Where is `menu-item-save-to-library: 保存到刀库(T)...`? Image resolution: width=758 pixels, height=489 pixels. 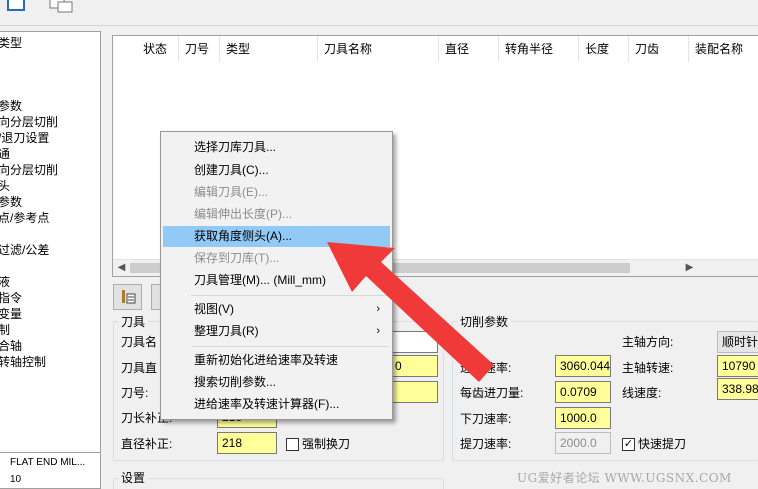 menu-item-save-to-library: 保存到刀库(T)... is located at coordinates (237, 258).